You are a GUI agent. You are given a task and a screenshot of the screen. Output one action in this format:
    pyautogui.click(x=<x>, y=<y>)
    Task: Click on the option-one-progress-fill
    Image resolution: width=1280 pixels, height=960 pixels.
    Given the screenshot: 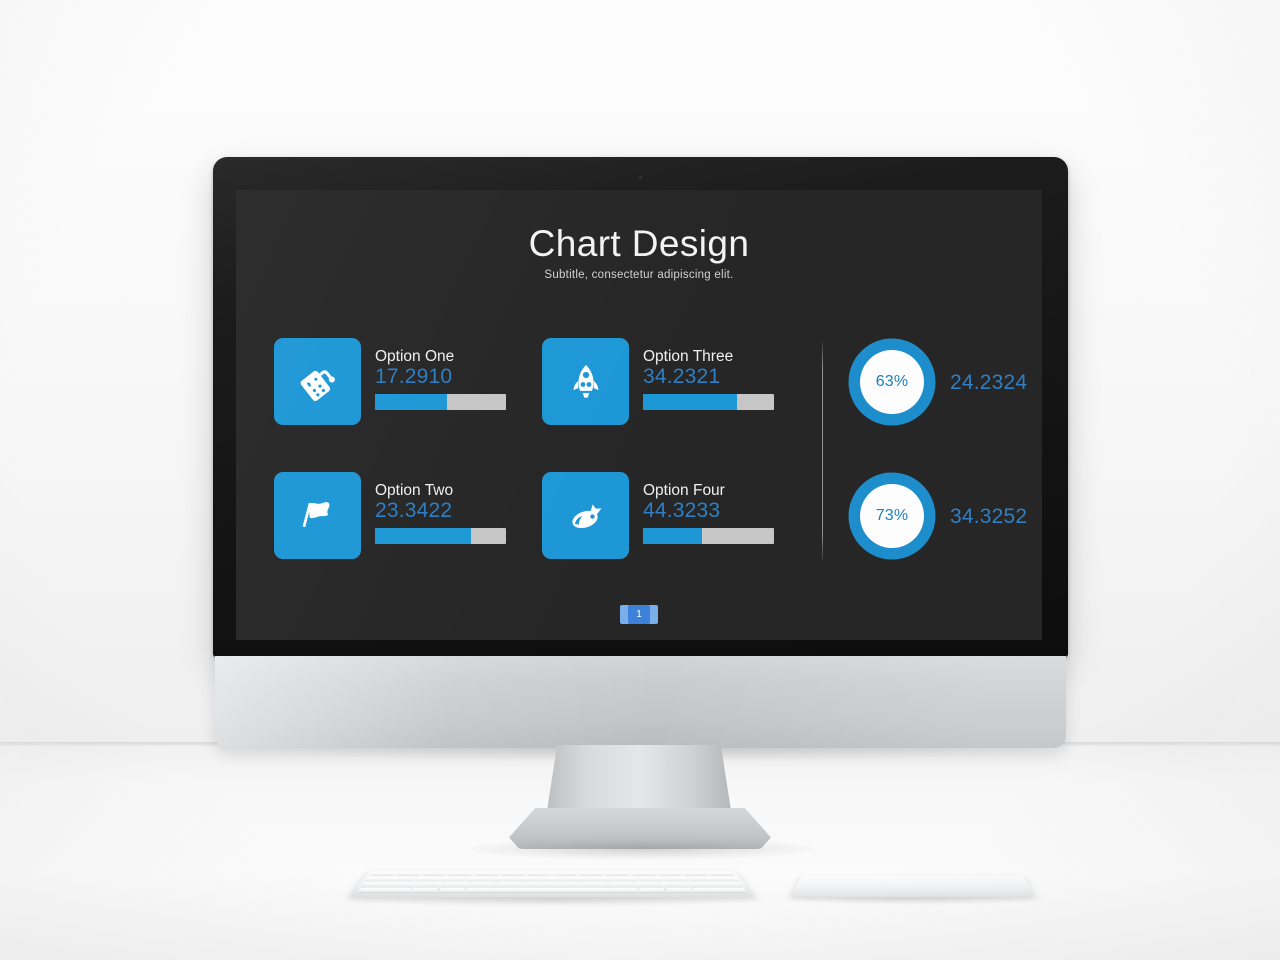 What is the action you would take?
    pyautogui.click(x=411, y=402)
    